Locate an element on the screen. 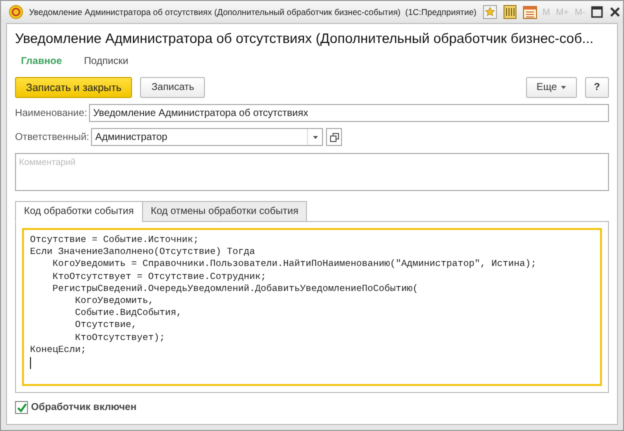 Image resolution: width=624 pixels, height=431 pixels. field-label: Наименование: is located at coordinates (51, 113).